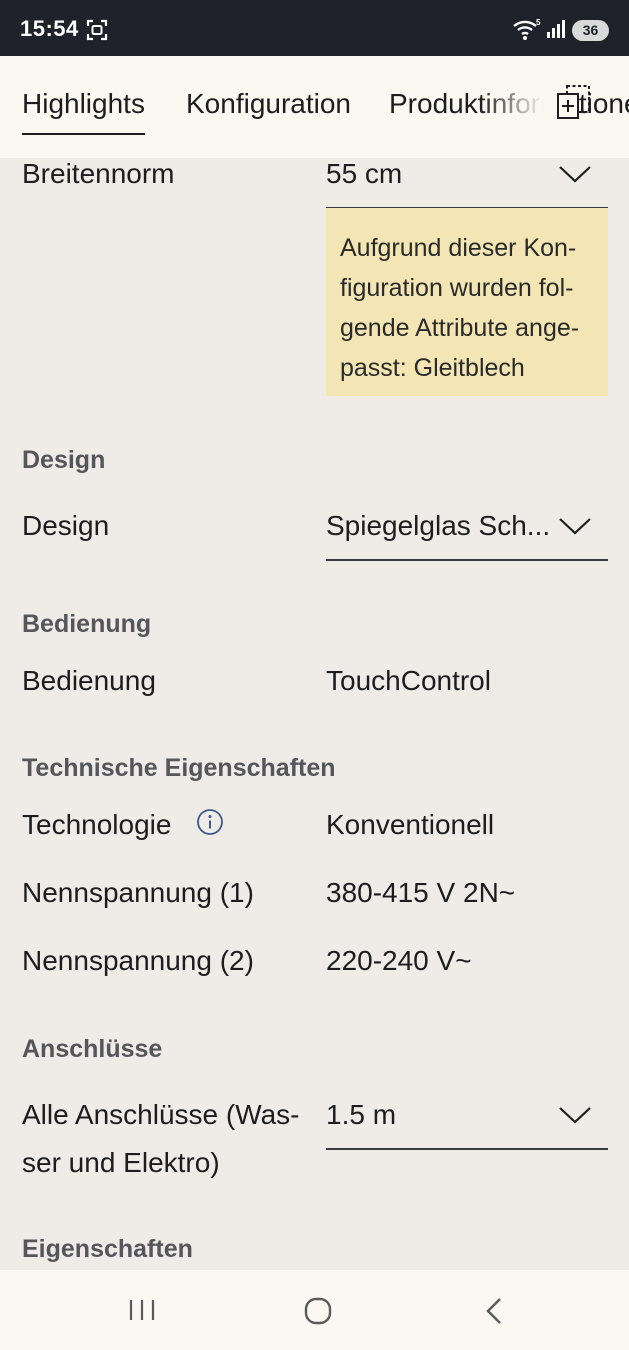  I want to click on home-icon, so click(318, 1311).